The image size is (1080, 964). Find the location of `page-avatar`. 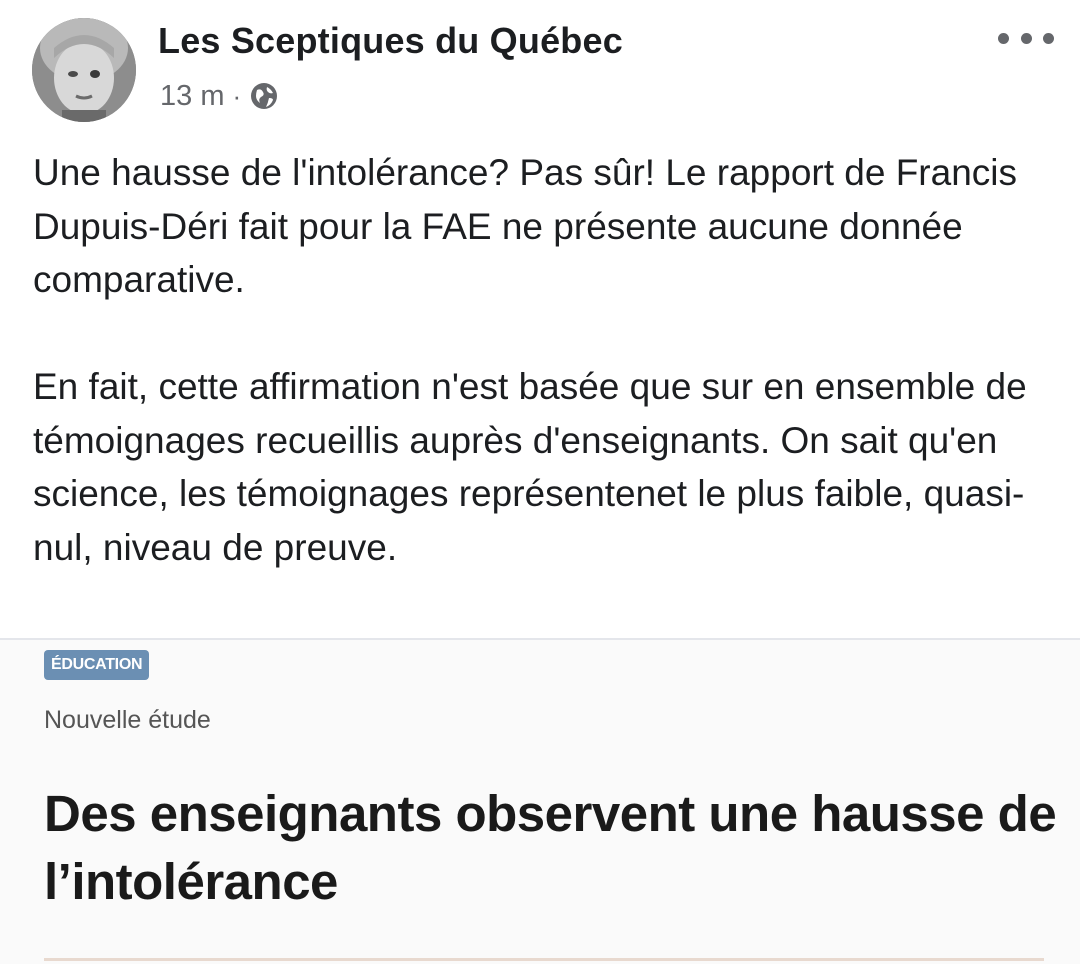

page-avatar is located at coordinates (84, 70).